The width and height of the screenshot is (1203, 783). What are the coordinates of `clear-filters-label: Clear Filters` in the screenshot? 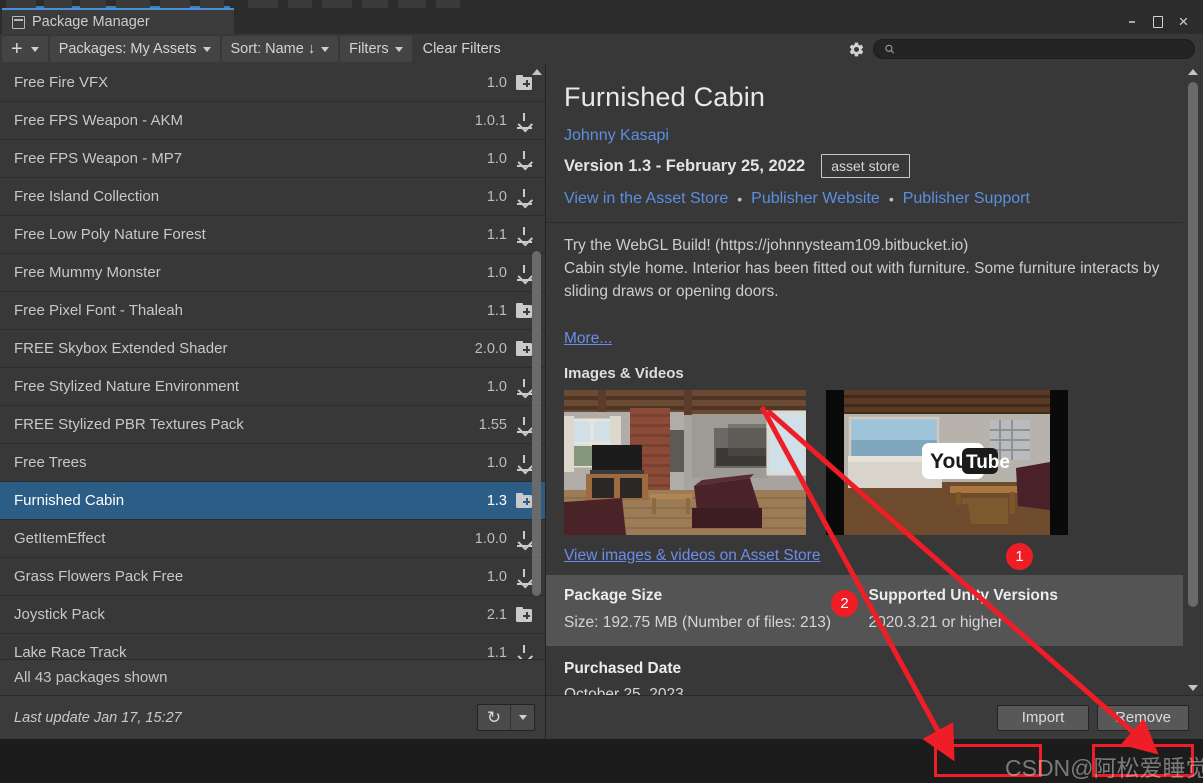 It's located at (461, 49).